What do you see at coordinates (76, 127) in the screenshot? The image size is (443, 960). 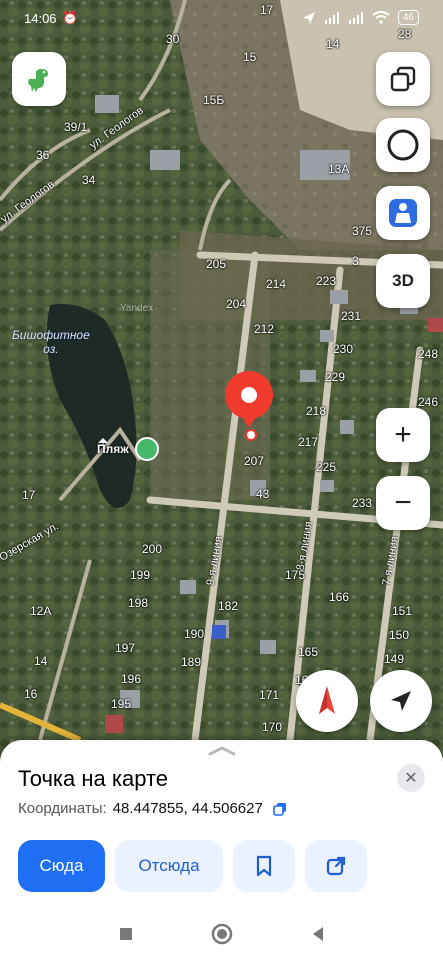 I see `house-number: 39/1` at bounding box center [76, 127].